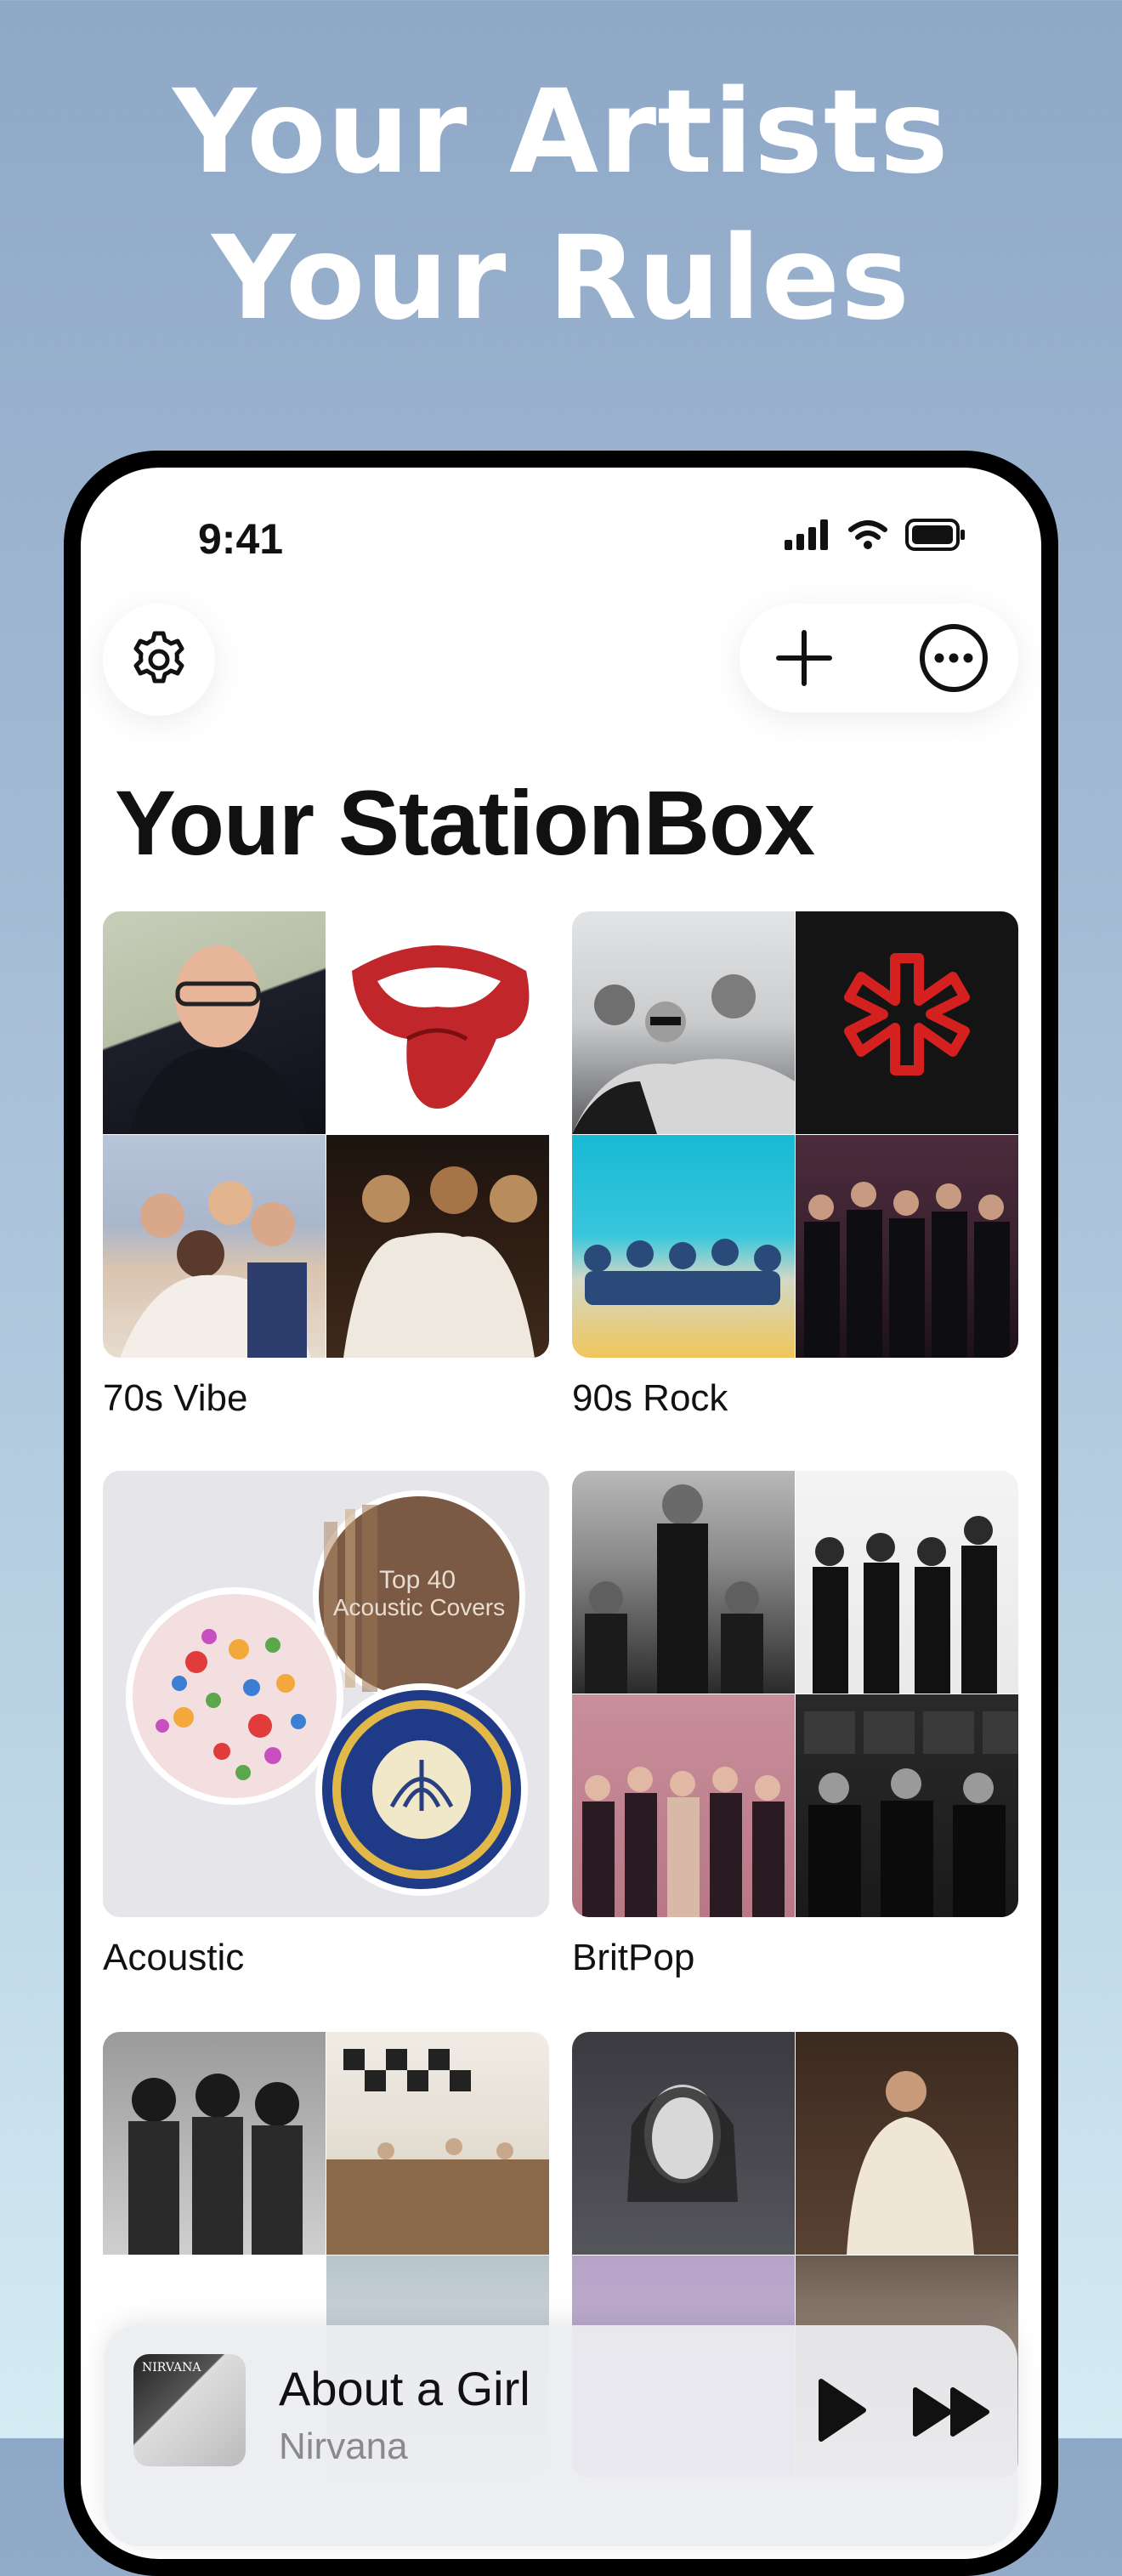 This screenshot has width=1122, height=2576. I want to click on playlist-cover-title: Top 40, so click(417, 1580).